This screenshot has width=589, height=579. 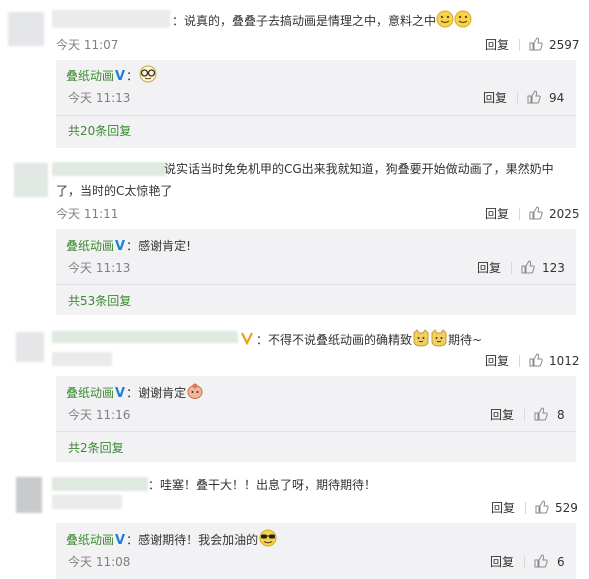 What do you see at coordinates (198, 540) in the screenshot?
I see `sub-reply-body: 感谢期待！我会加油的` at bounding box center [198, 540].